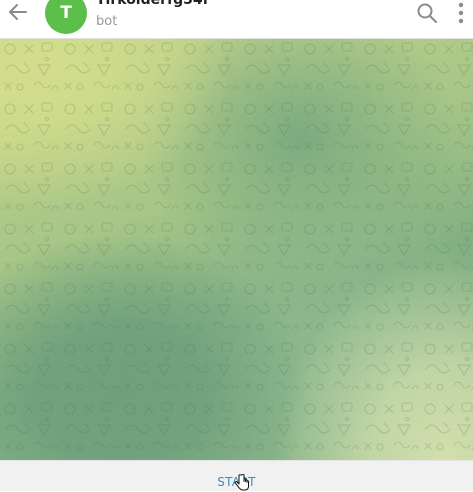  I want to click on chat-title: Tirkolderfg54f, so click(152, 4).